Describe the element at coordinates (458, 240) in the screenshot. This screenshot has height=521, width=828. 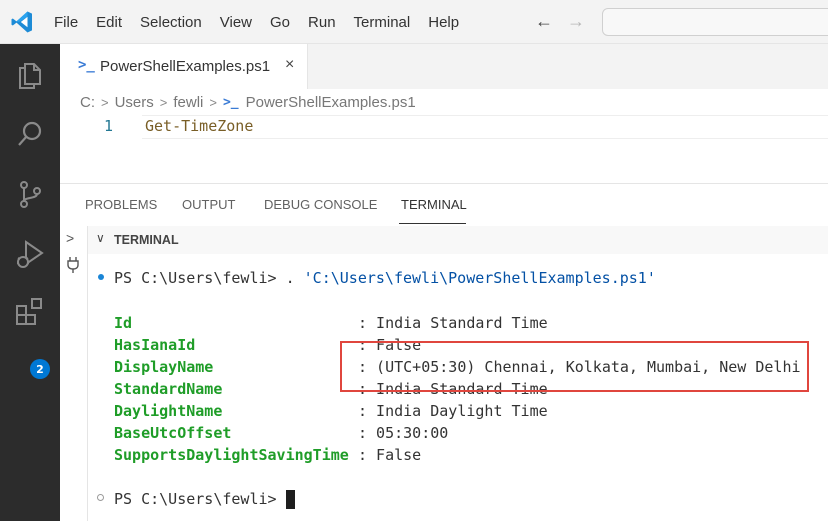
I see `terminal-section-header: ∨ TERMINAL` at that location.